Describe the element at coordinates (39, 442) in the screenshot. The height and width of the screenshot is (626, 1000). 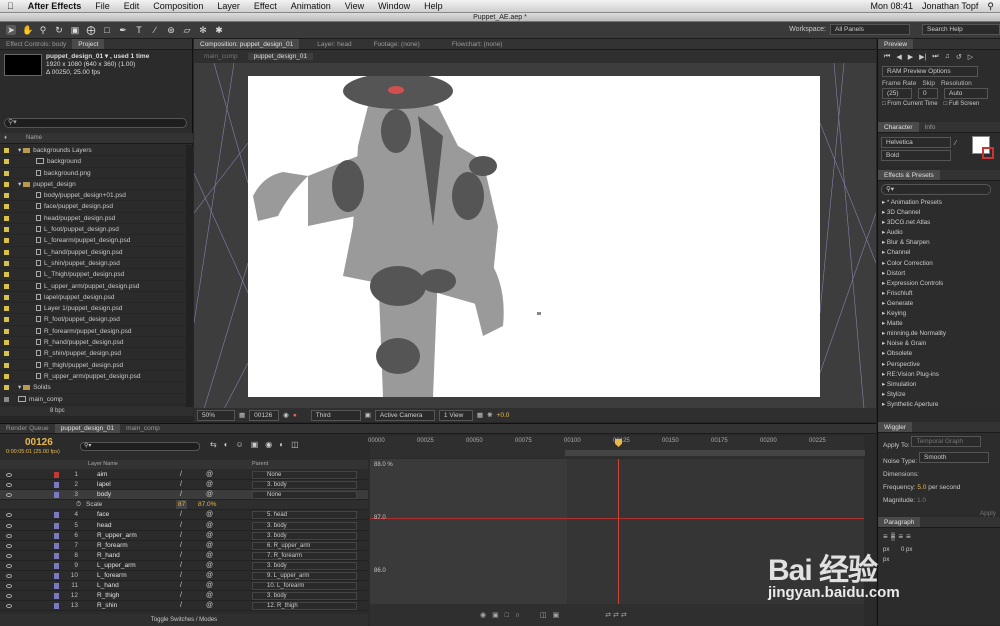
I see `current-timecode: 00126` at that location.